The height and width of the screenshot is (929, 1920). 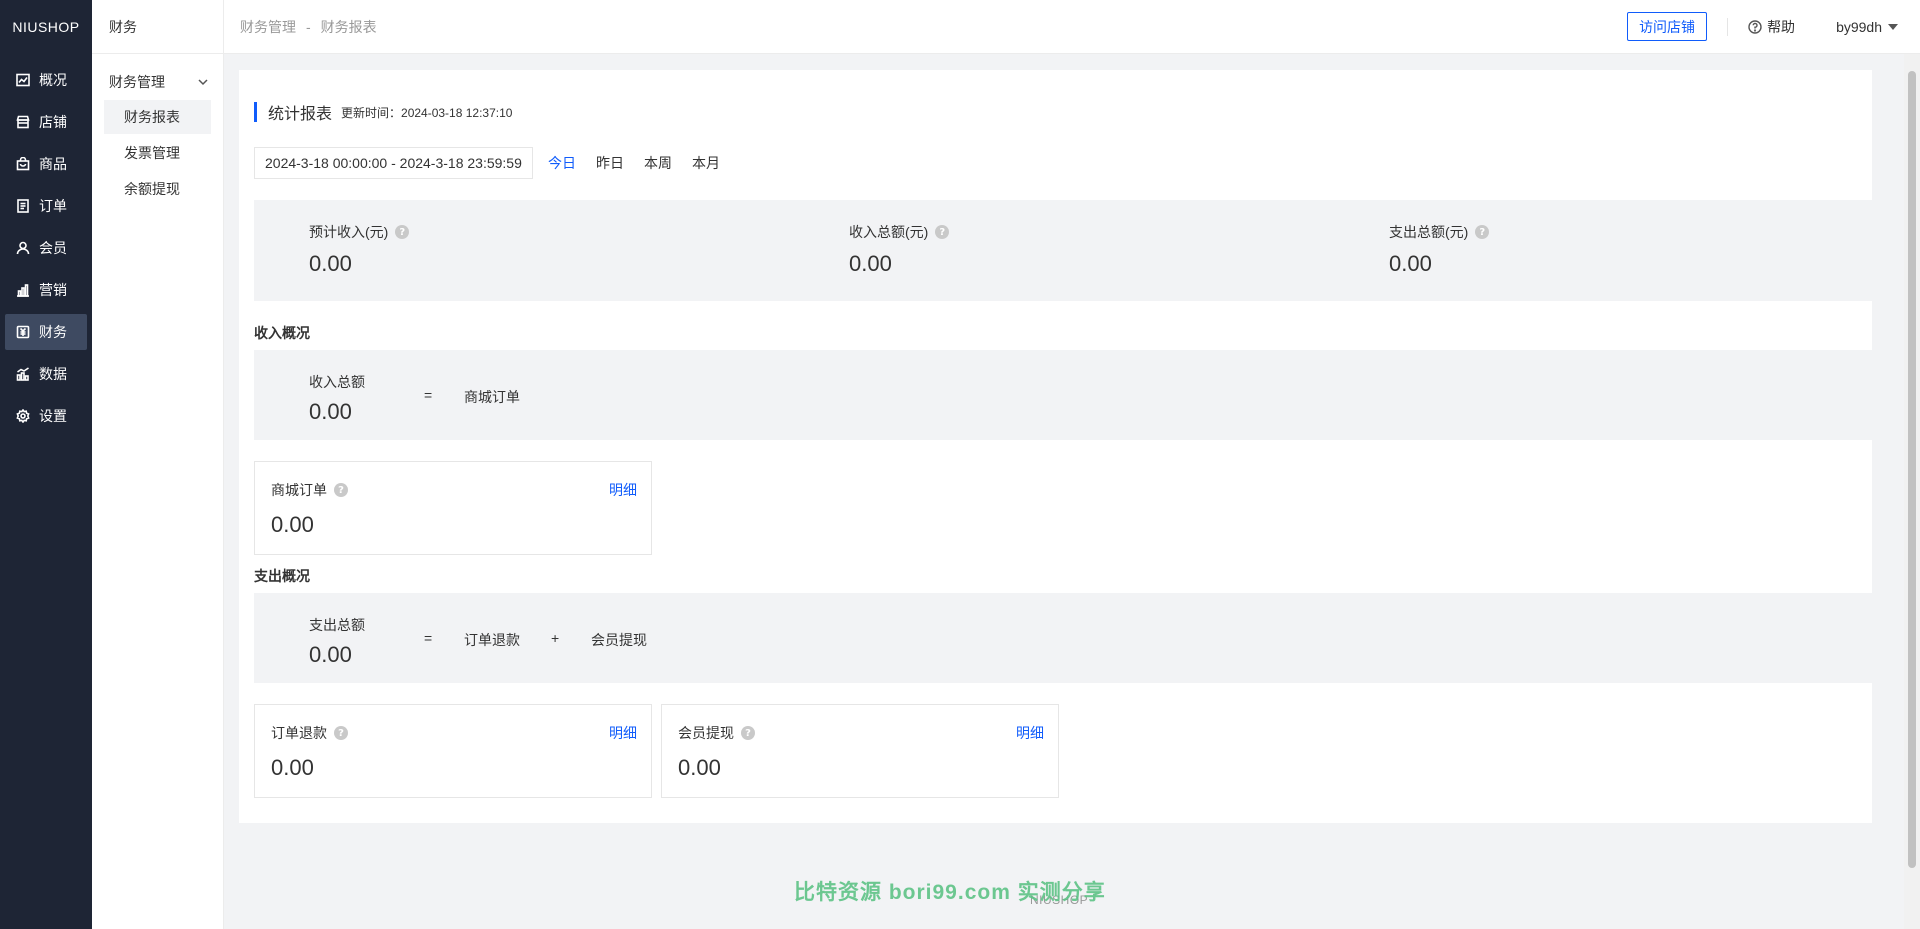 What do you see at coordinates (268, 27) in the screenshot?
I see `breadcrumb-item: 财务管理` at bounding box center [268, 27].